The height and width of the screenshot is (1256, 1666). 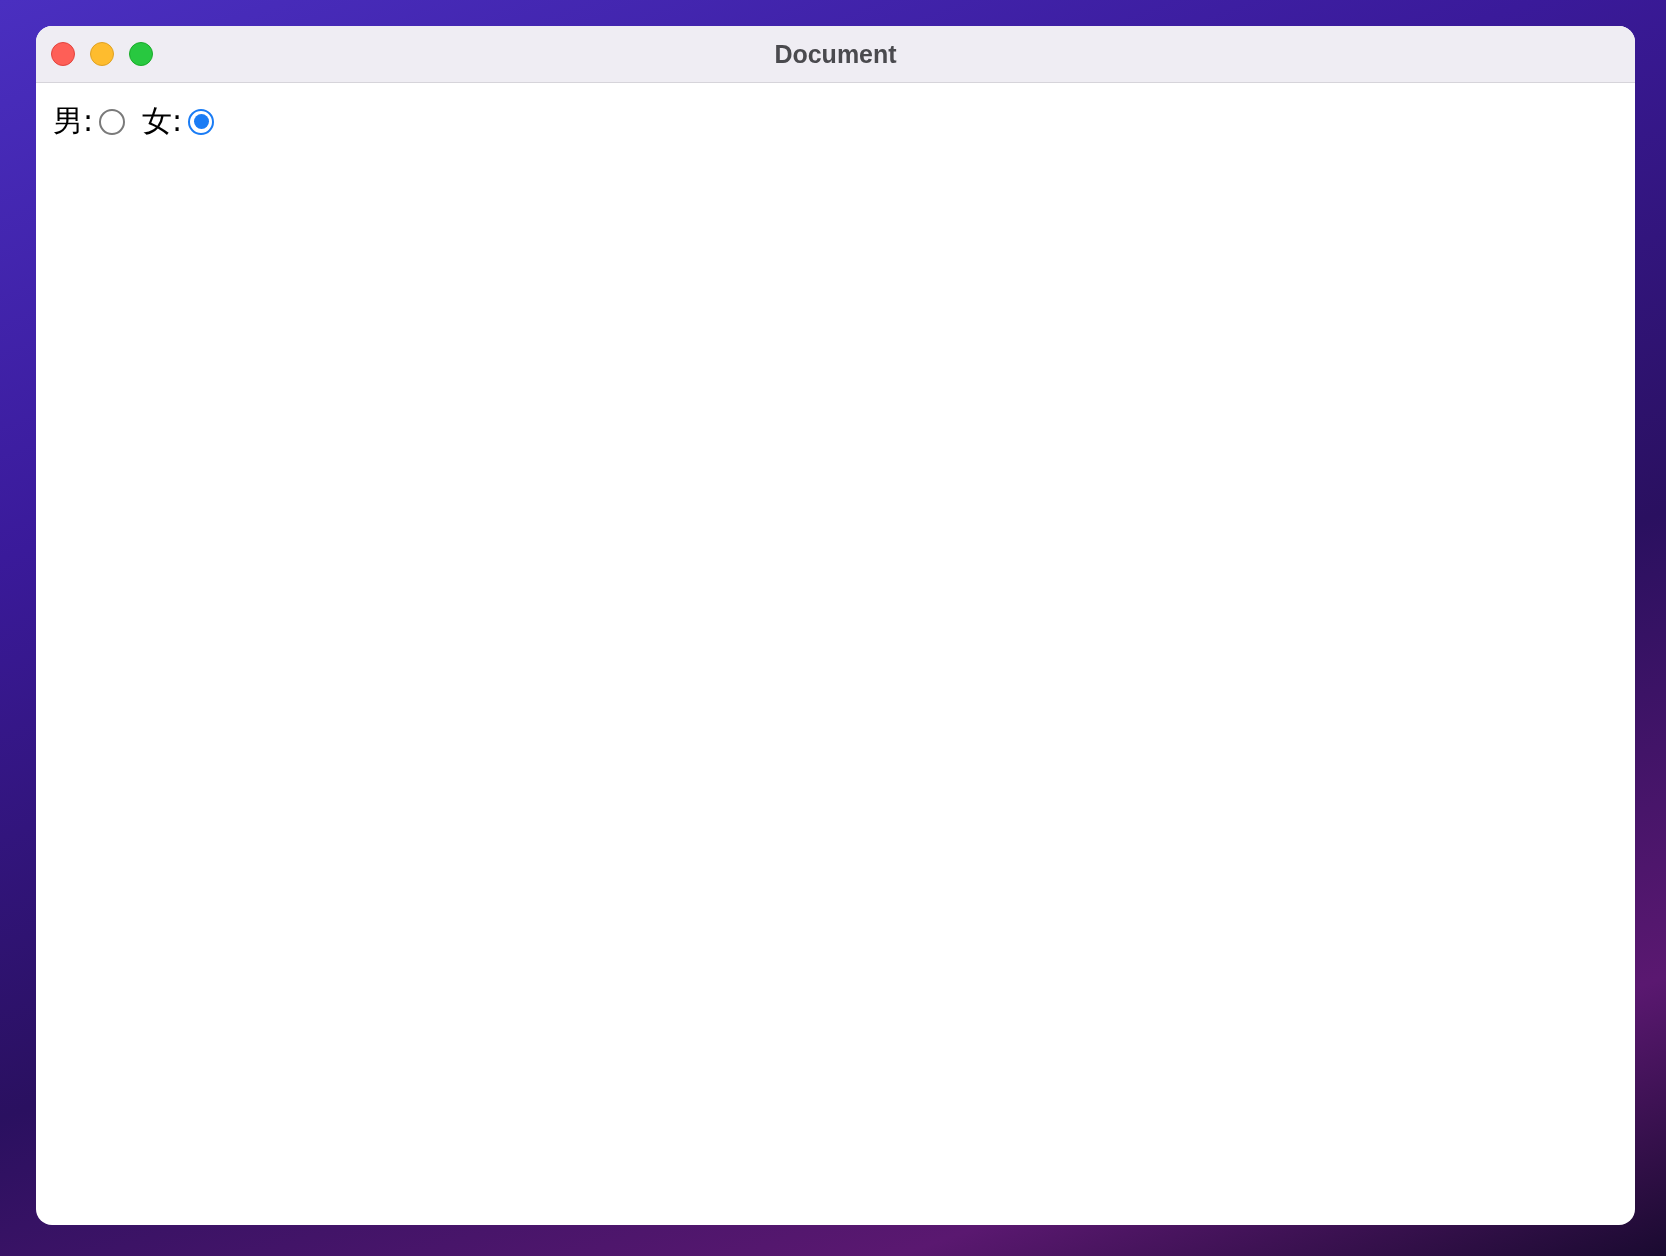 What do you see at coordinates (63, 54) in the screenshot?
I see `close-button` at bounding box center [63, 54].